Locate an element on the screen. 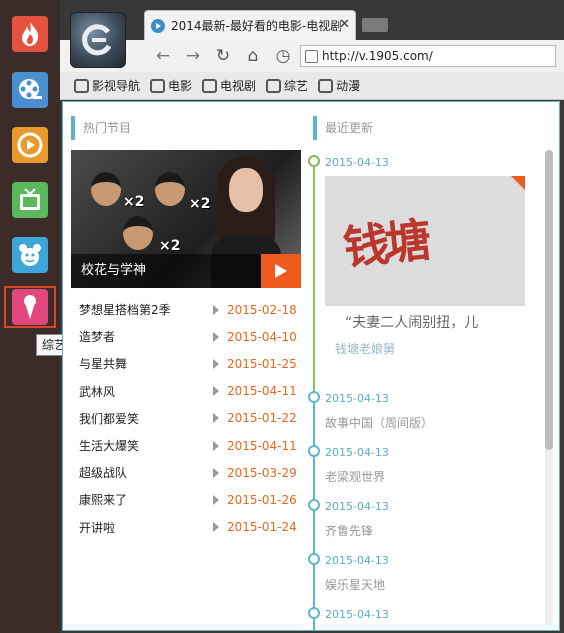  back-icon: ← is located at coordinates (163, 56).